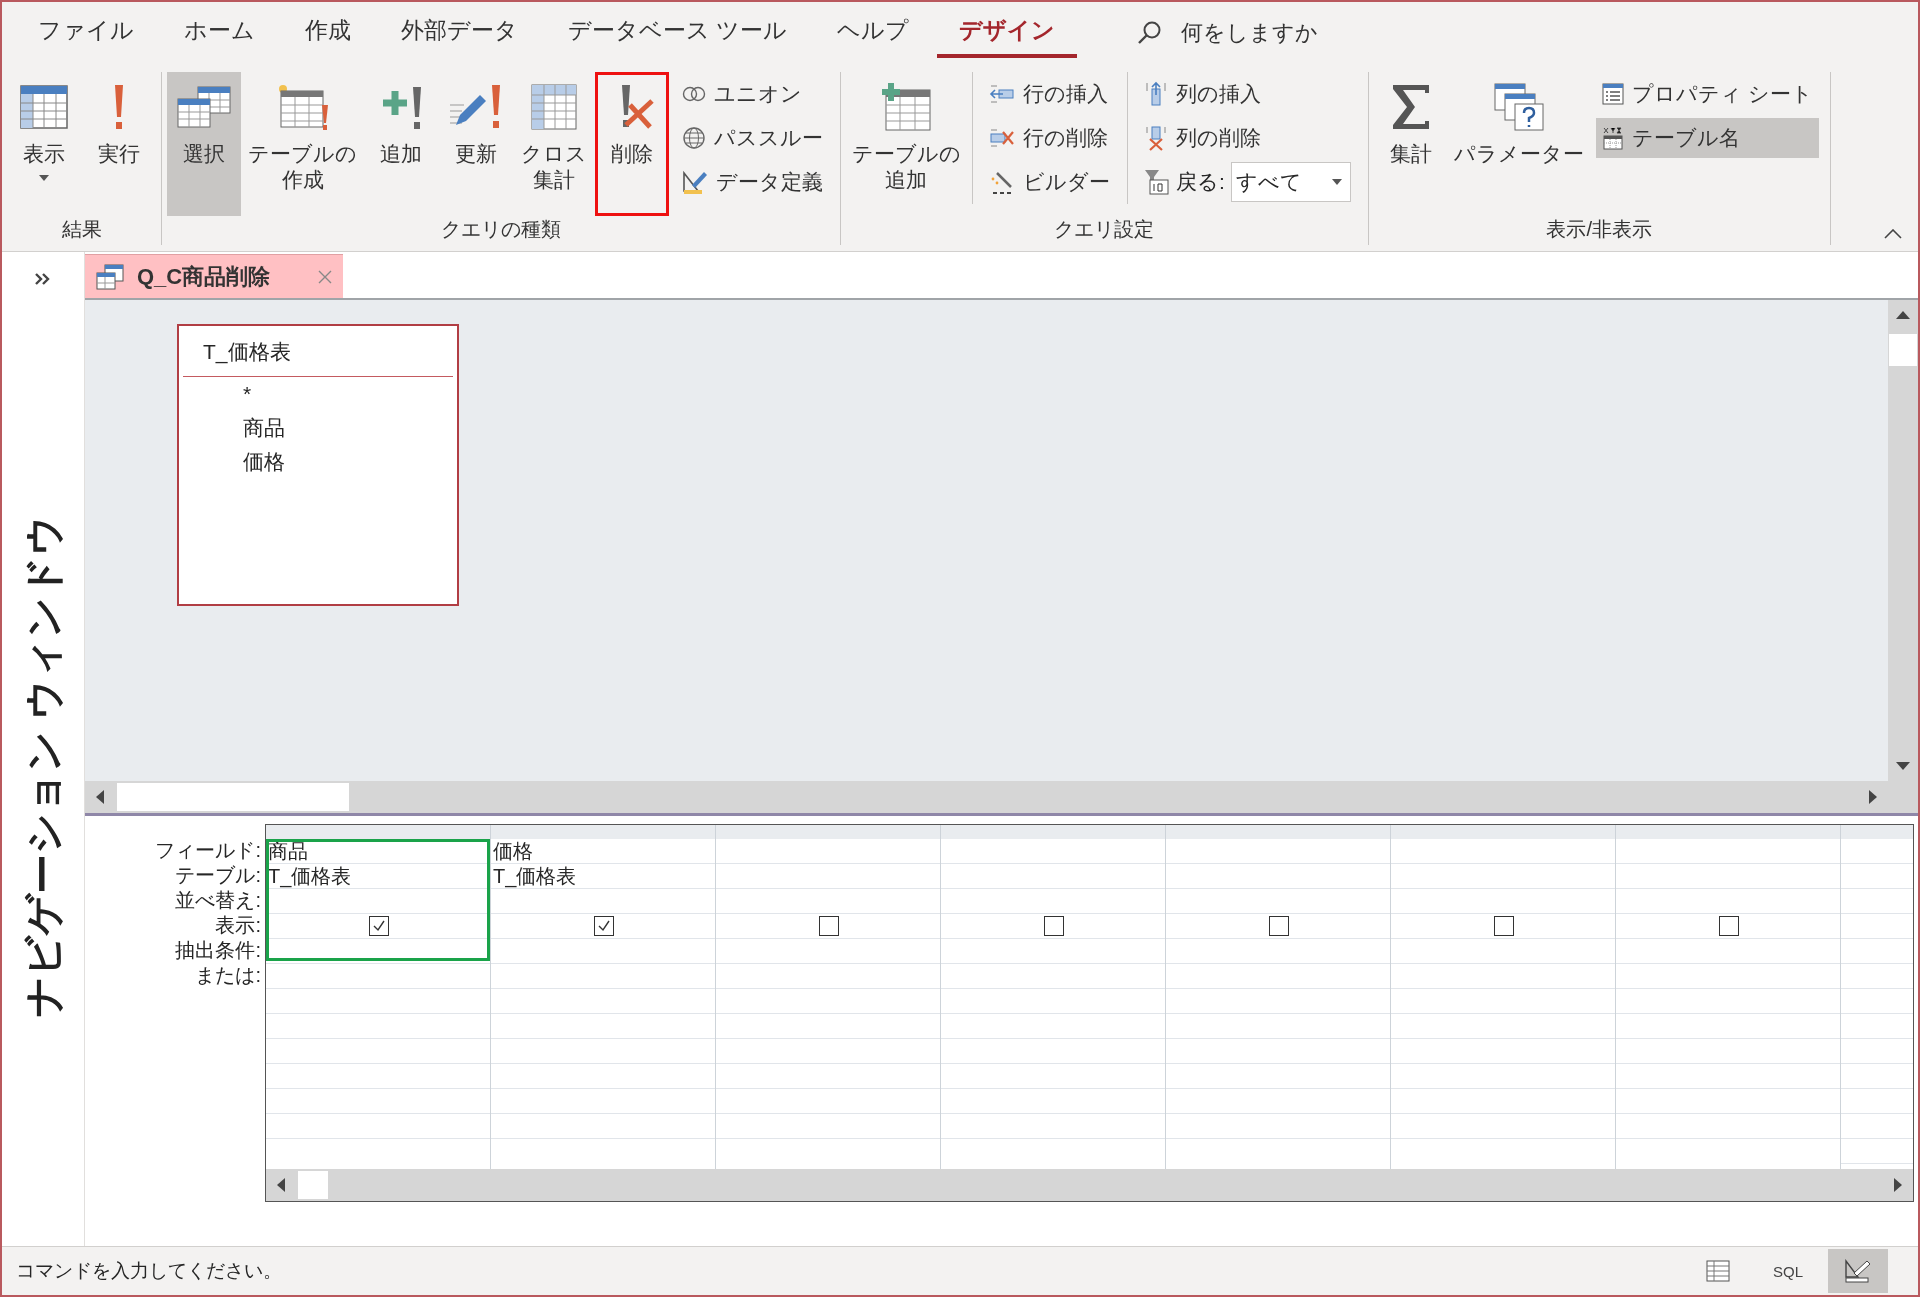  Describe the element at coordinates (752, 138) in the screenshot. I see `ribbon-button: パススルー` at that location.